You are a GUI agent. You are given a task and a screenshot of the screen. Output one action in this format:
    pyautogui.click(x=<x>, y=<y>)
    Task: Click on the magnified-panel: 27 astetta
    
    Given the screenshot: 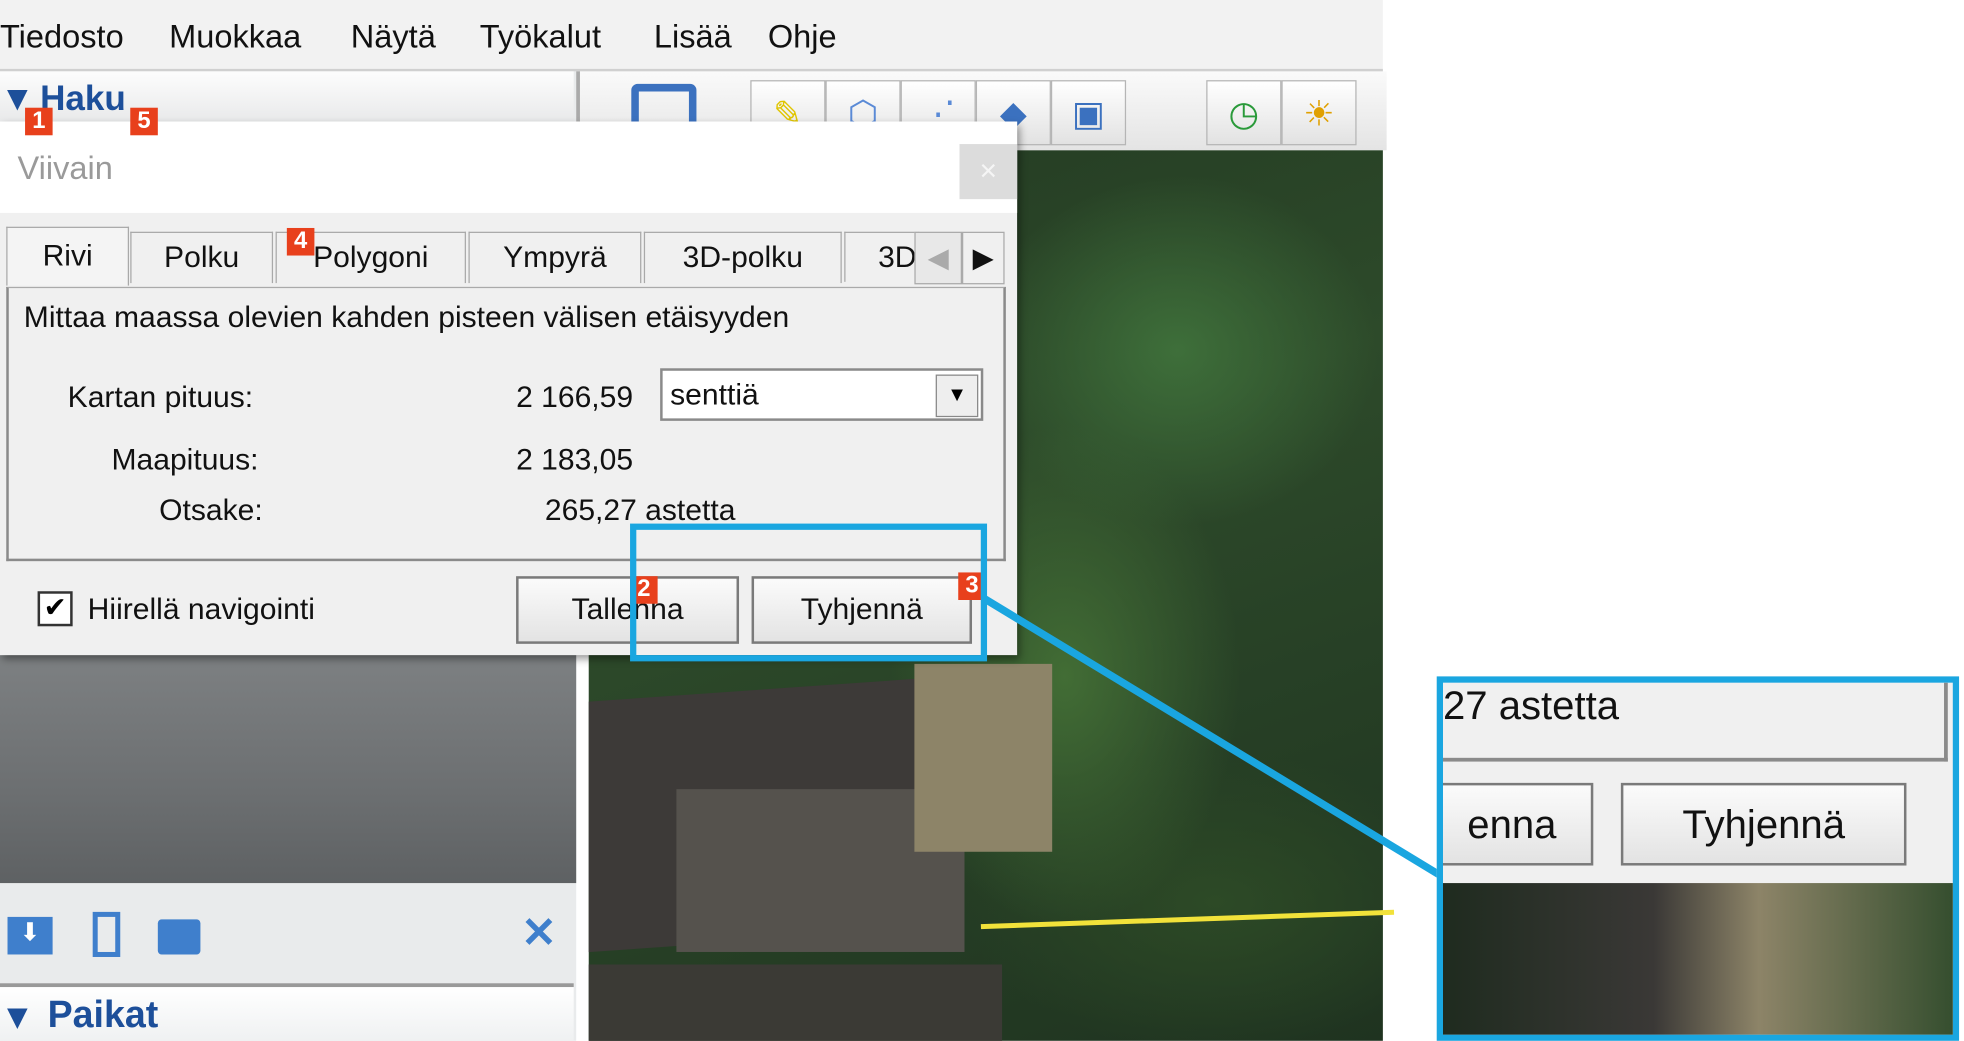 What is the action you would take?
    pyautogui.click(x=1695, y=722)
    